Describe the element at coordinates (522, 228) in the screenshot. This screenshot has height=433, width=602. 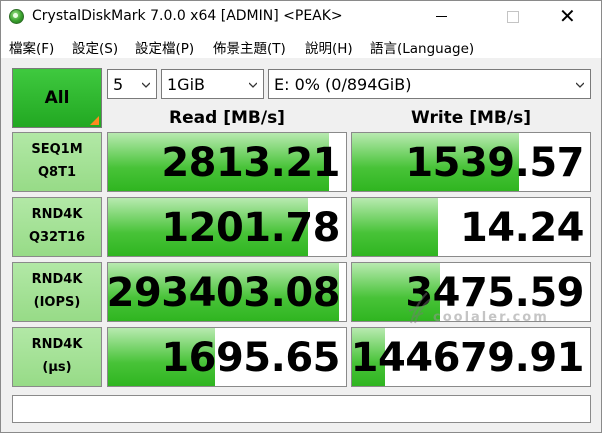
I see `result-value: 14.24` at that location.